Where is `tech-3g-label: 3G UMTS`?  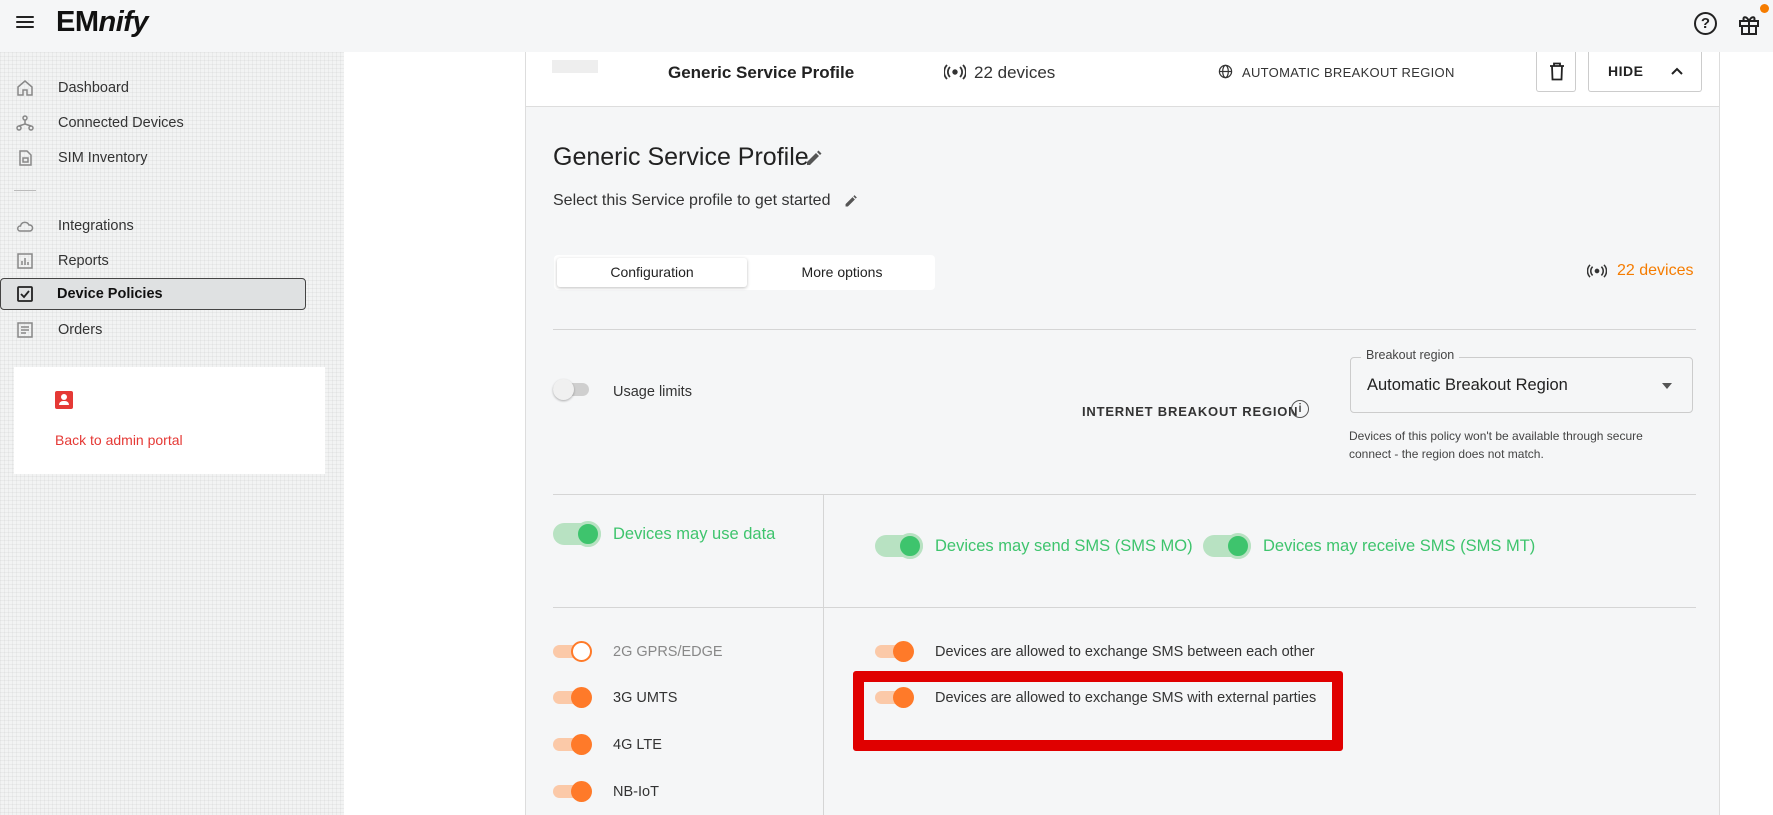
tech-3g-label: 3G UMTS is located at coordinates (645, 698).